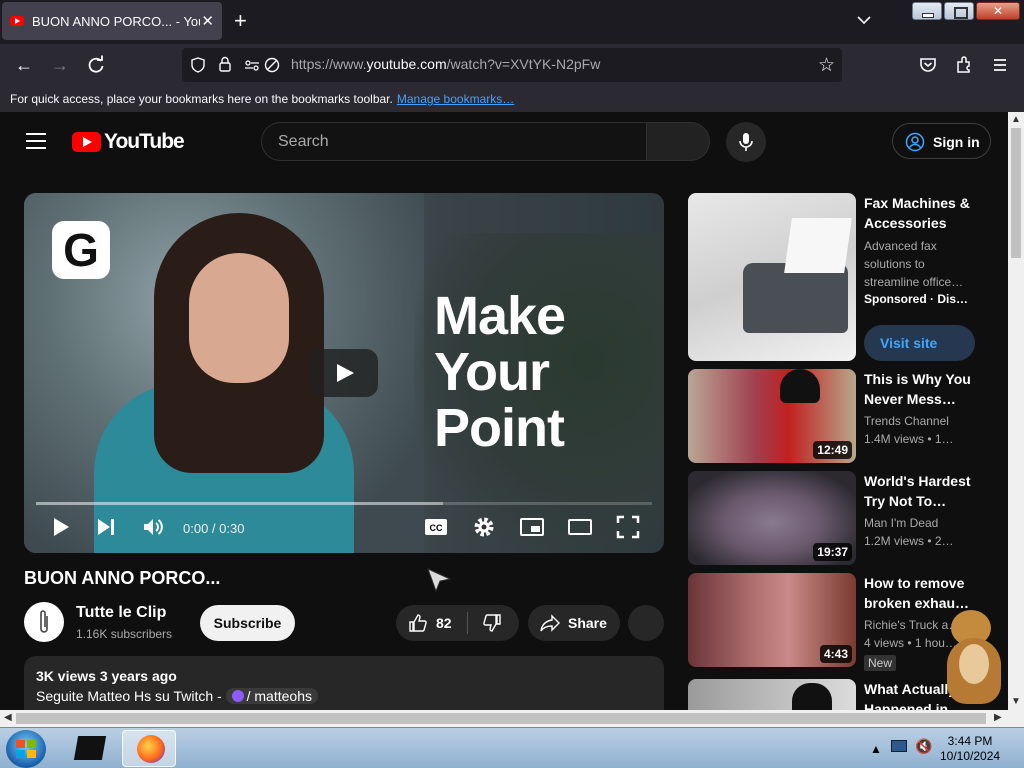  Describe the element at coordinates (121, 613) in the screenshot. I see `channel-name: Tutte le Clip` at that location.